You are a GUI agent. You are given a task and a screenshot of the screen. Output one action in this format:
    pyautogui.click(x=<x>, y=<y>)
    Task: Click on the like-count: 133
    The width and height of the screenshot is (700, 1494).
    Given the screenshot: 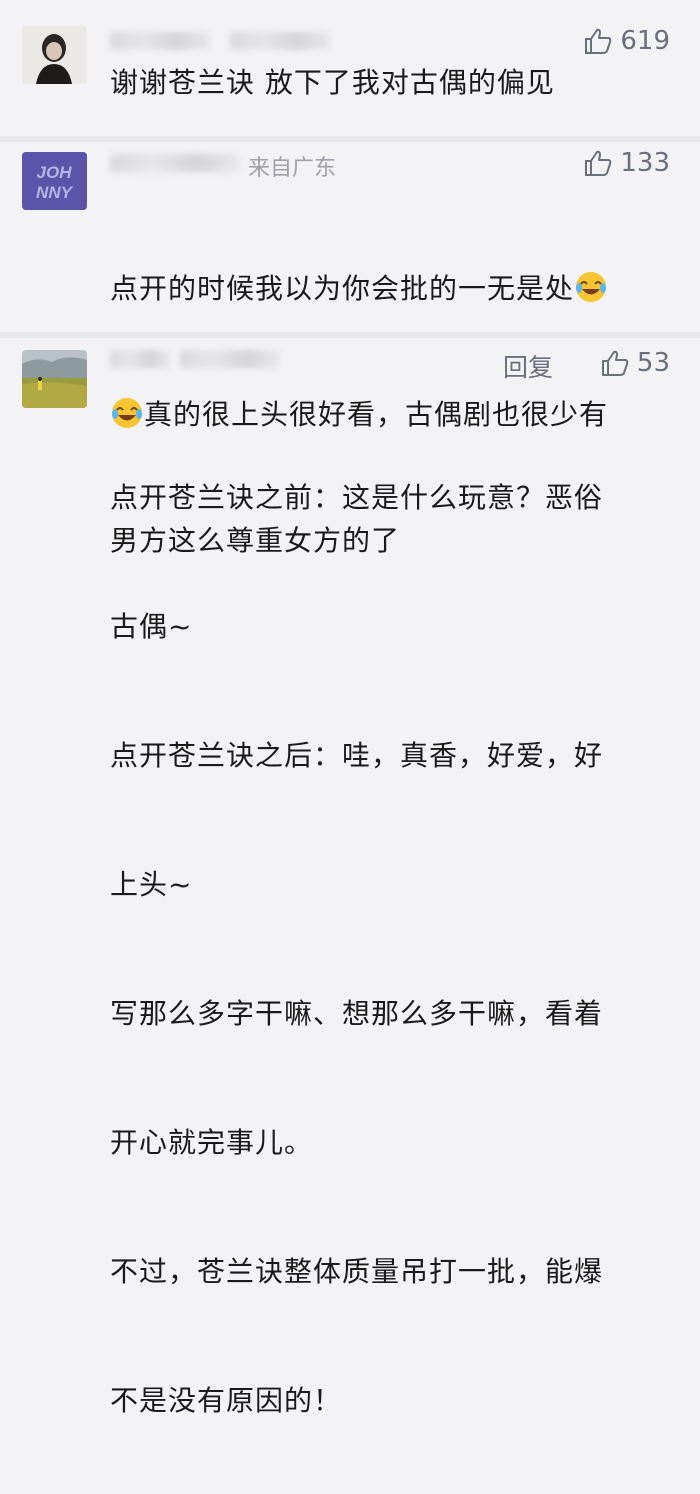 What is the action you would take?
    pyautogui.click(x=645, y=163)
    